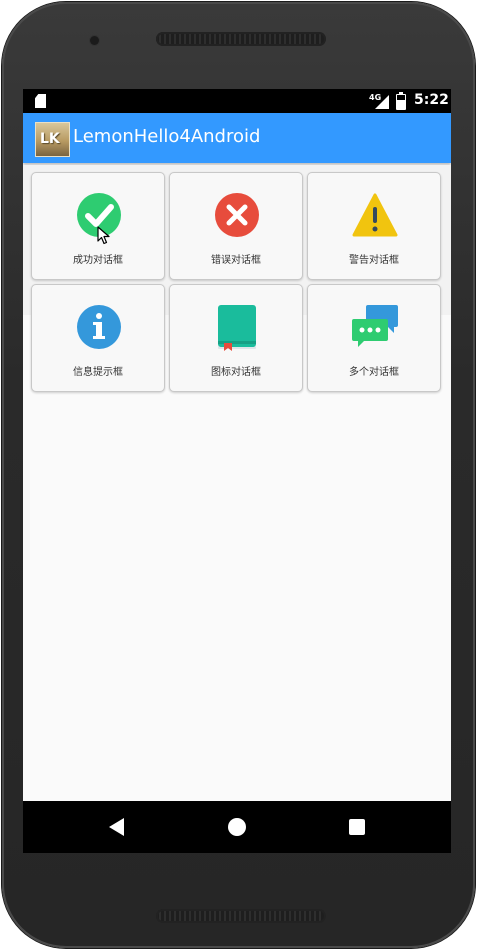 The height and width of the screenshot is (952, 479). I want to click on navigation-bar, so click(237, 827).